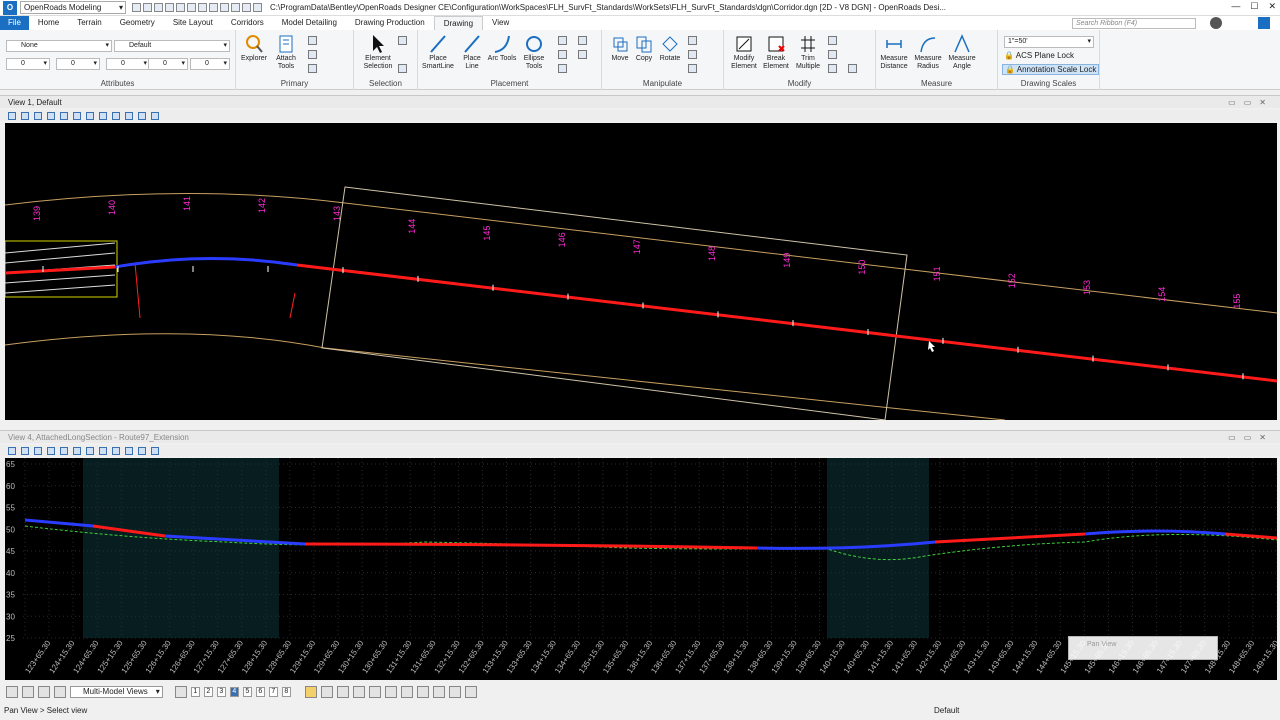  What do you see at coordinates (142, 450) in the screenshot?
I see `view4-next-icon` at bounding box center [142, 450].